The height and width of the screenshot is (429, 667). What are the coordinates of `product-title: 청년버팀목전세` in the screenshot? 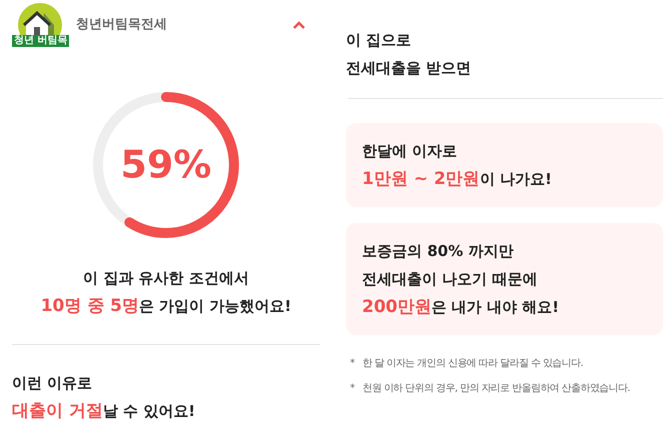 It's located at (121, 25).